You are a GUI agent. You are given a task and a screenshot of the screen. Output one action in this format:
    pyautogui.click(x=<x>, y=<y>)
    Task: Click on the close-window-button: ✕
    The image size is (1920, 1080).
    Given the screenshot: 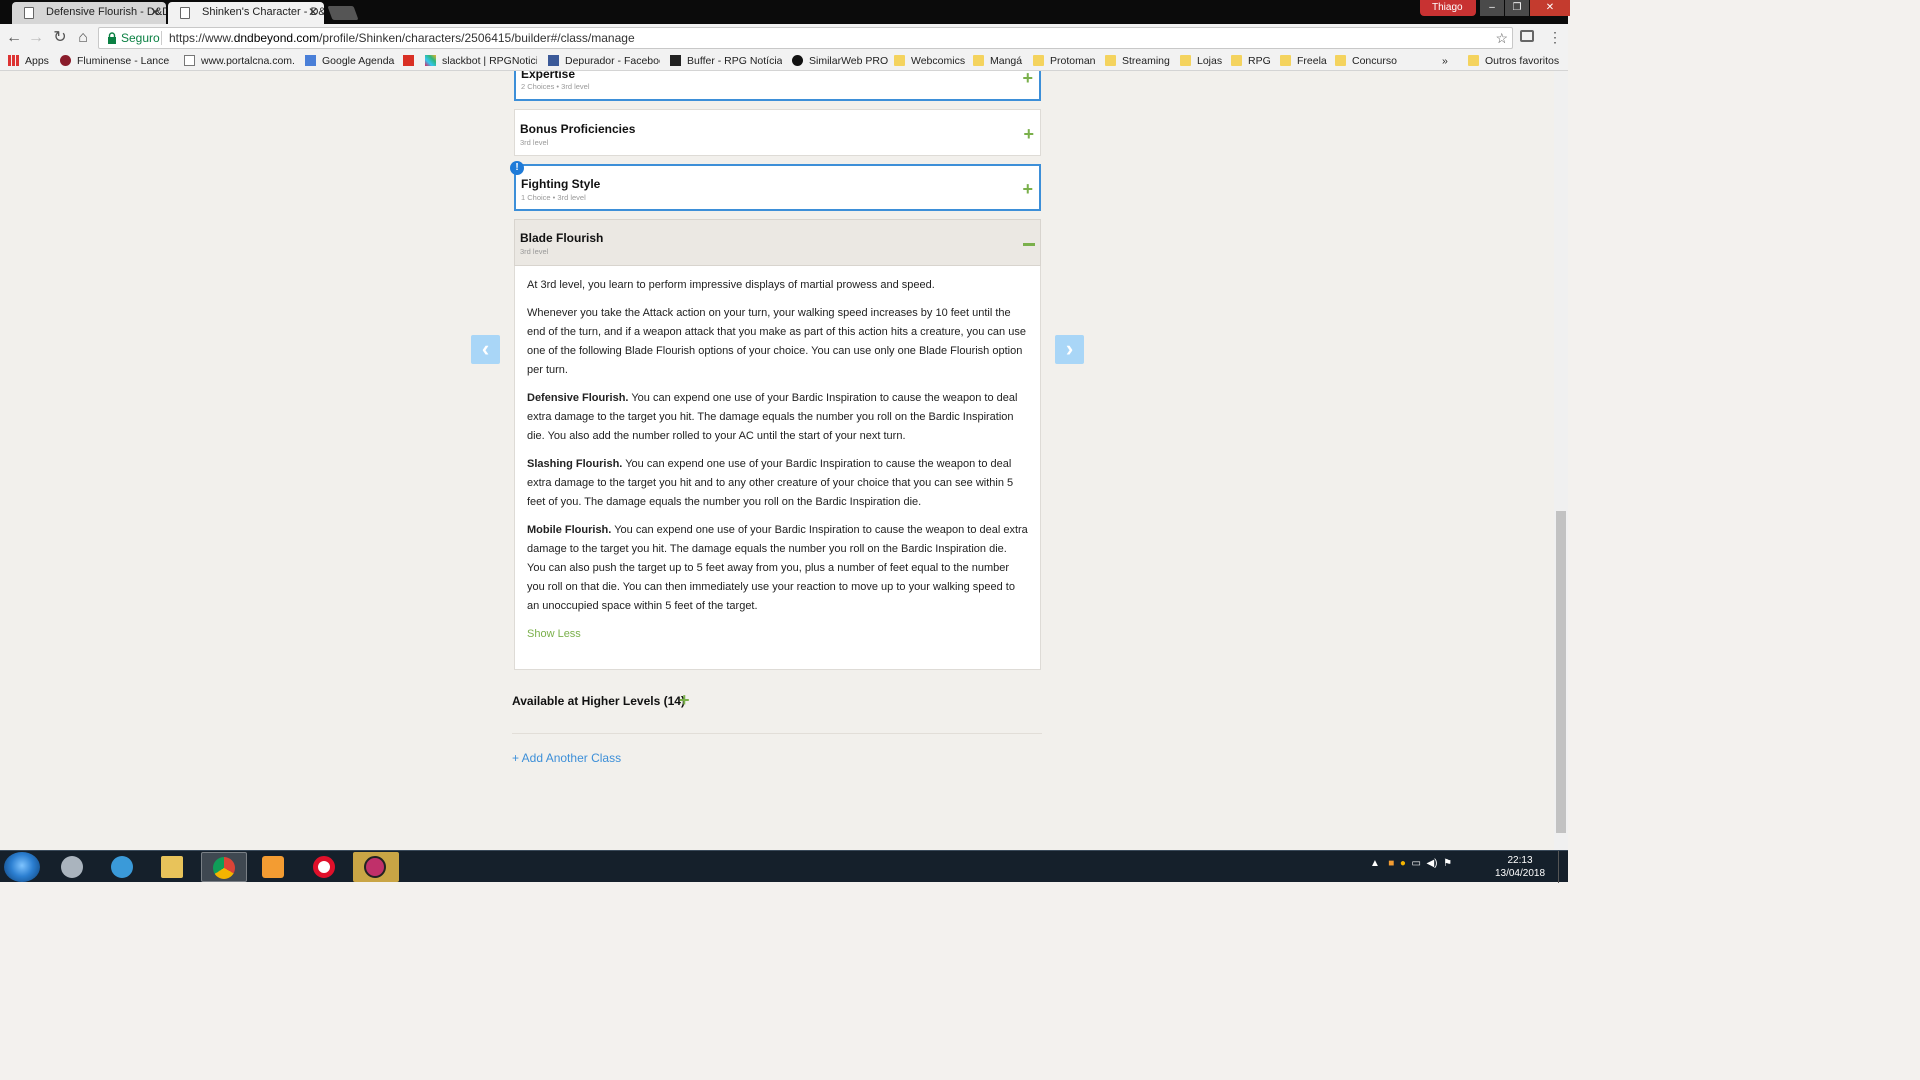 What is the action you would take?
    pyautogui.click(x=1550, y=8)
    